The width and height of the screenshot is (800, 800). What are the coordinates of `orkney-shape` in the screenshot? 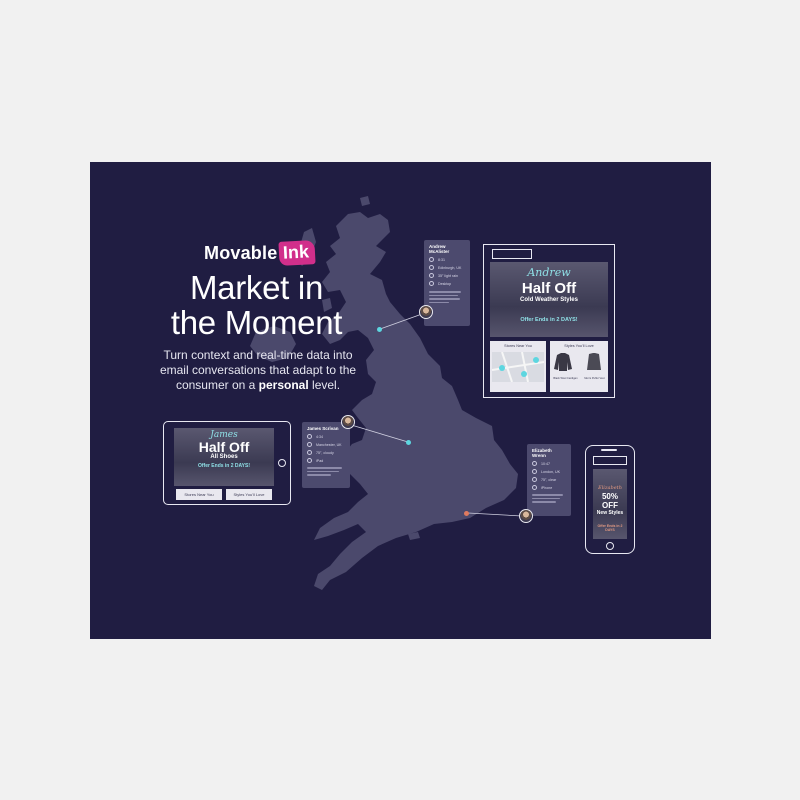 It's located at (365, 201).